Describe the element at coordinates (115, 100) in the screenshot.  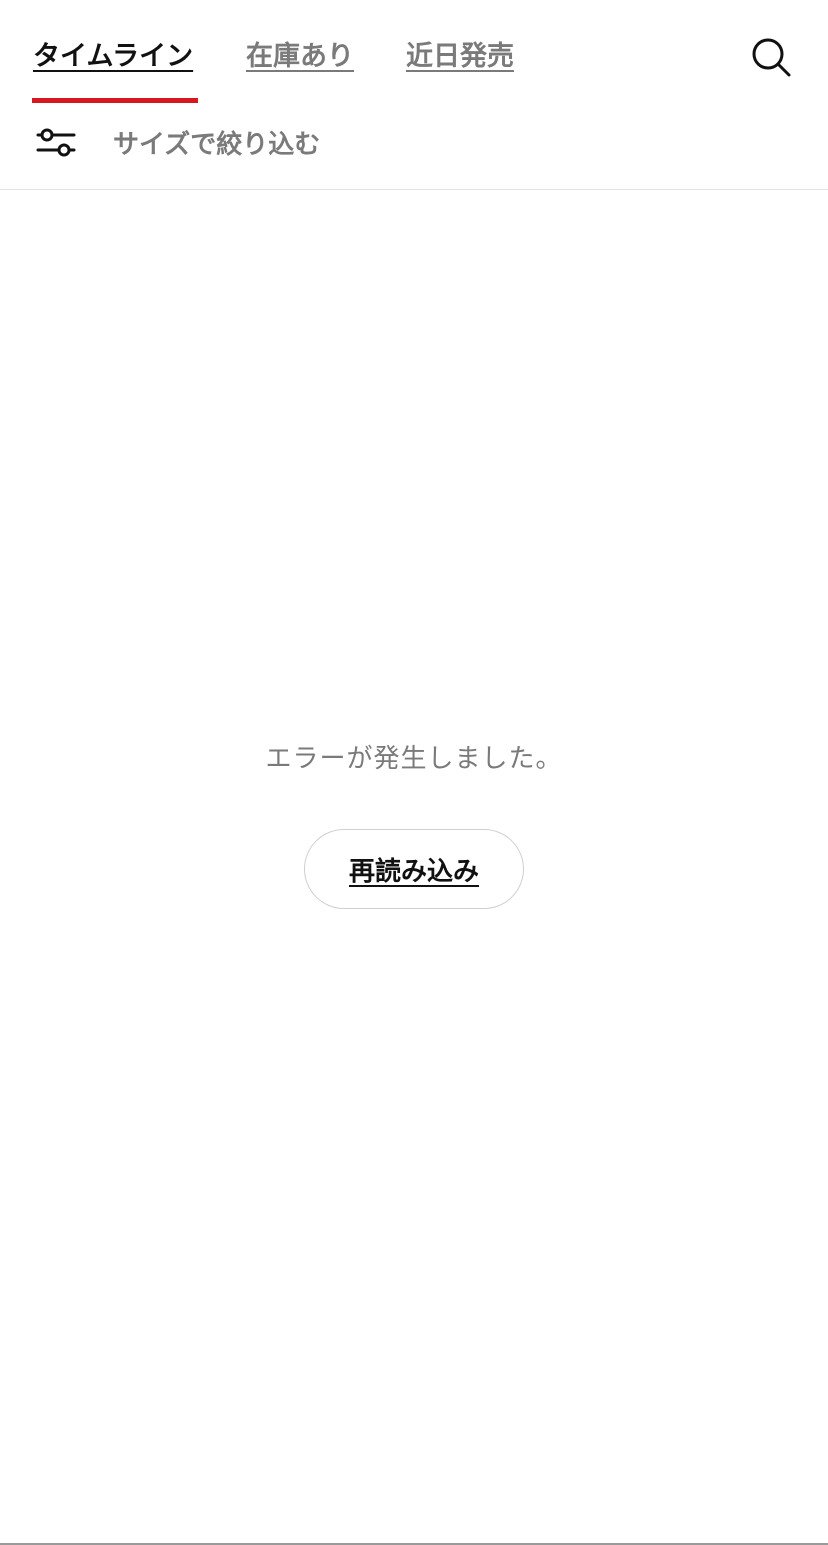
I see `active-tab-indicator` at that location.